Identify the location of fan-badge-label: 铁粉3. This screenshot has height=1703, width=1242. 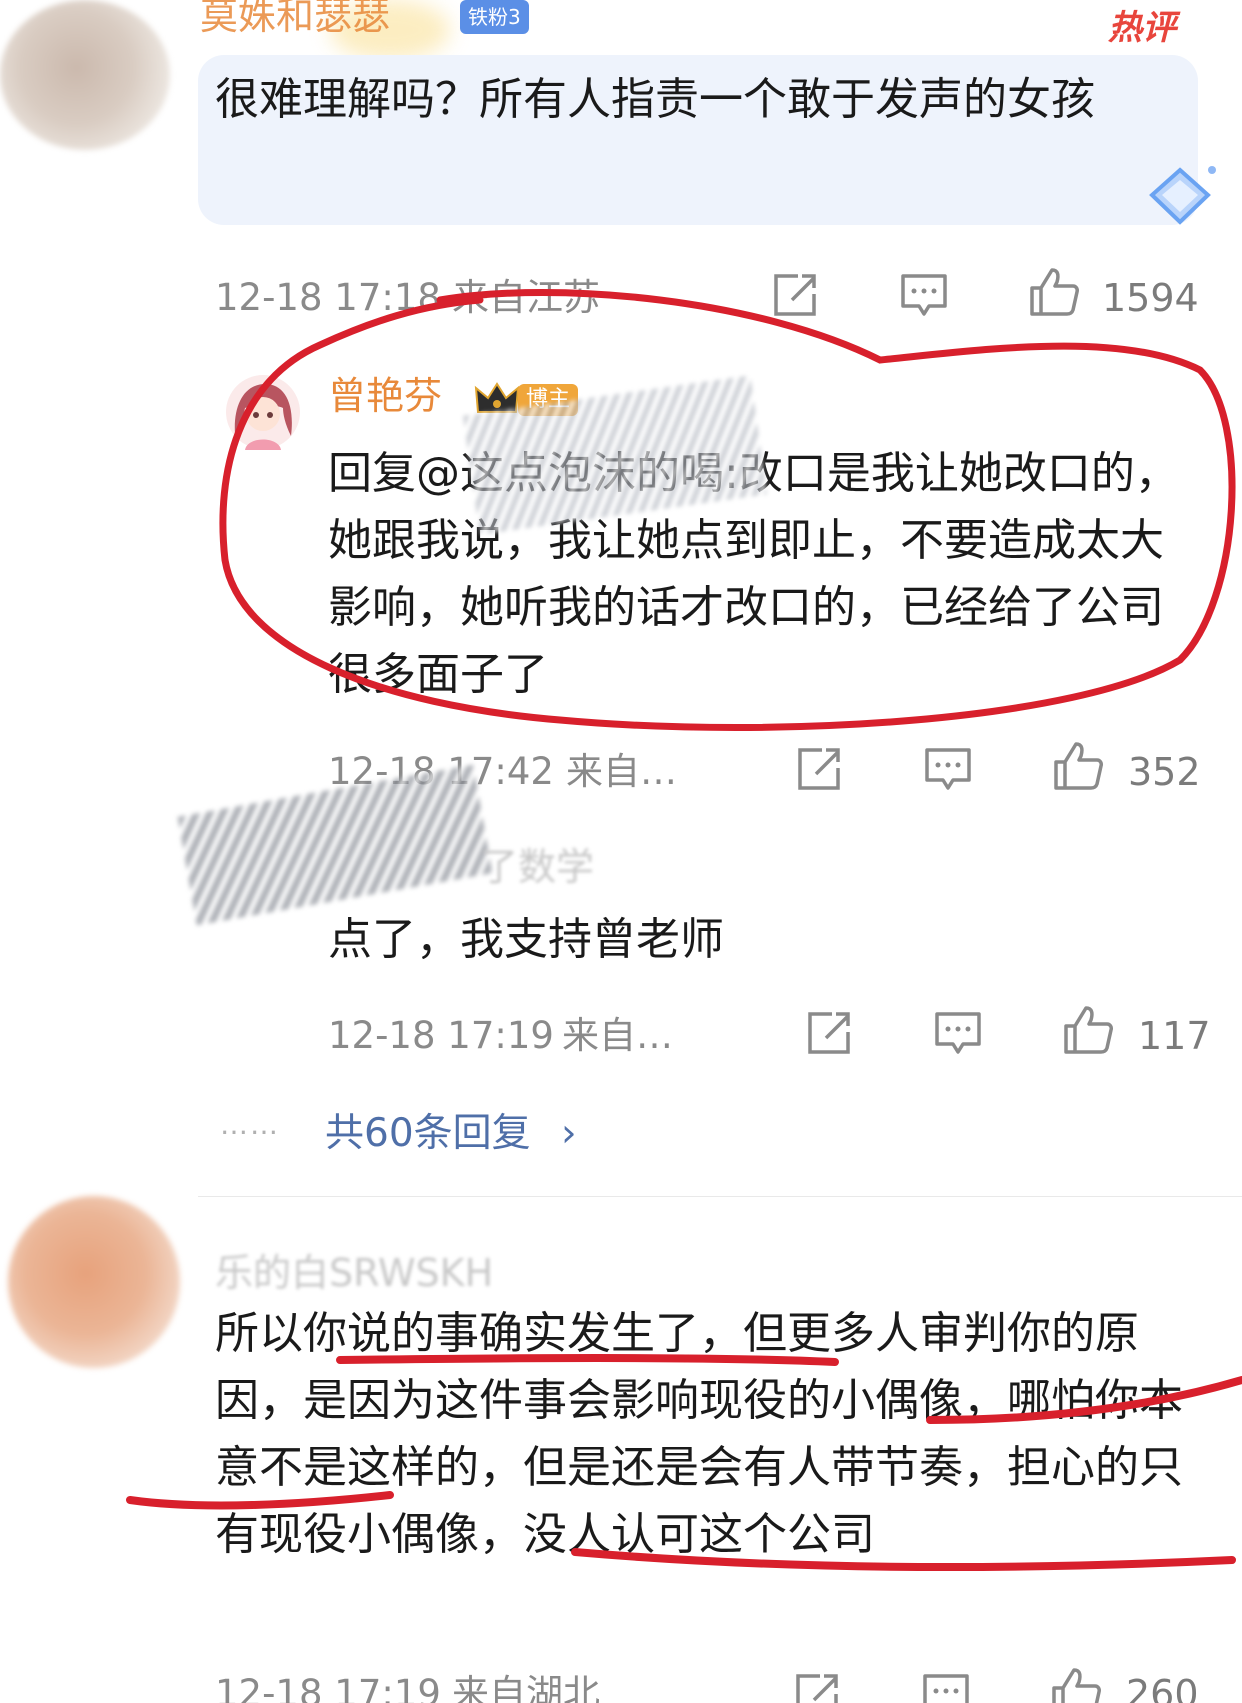
(494, 17).